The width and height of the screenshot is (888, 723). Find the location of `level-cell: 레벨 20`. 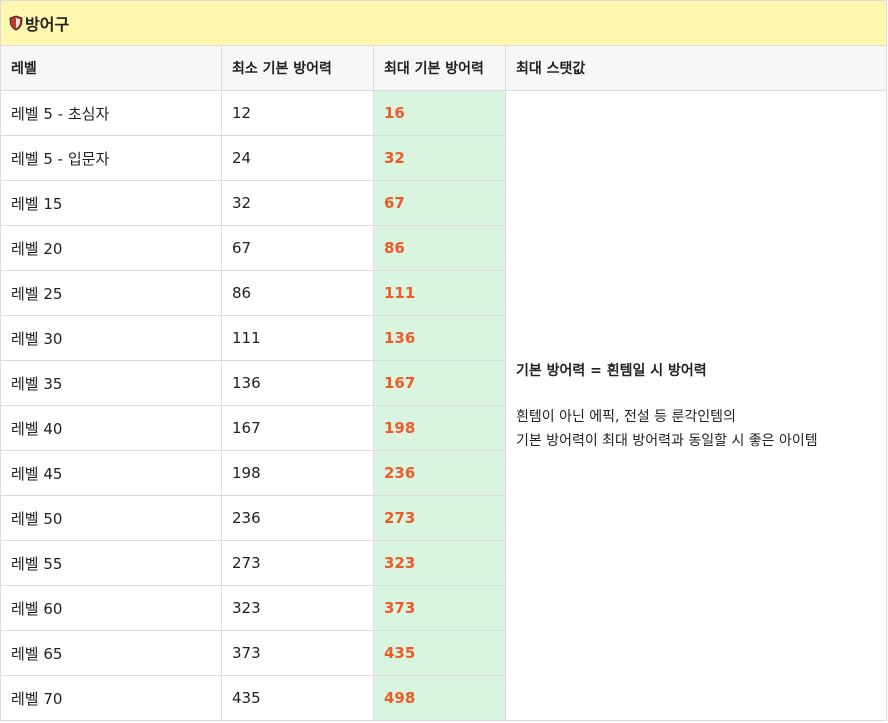

level-cell: 레벨 20 is located at coordinates (111, 248).